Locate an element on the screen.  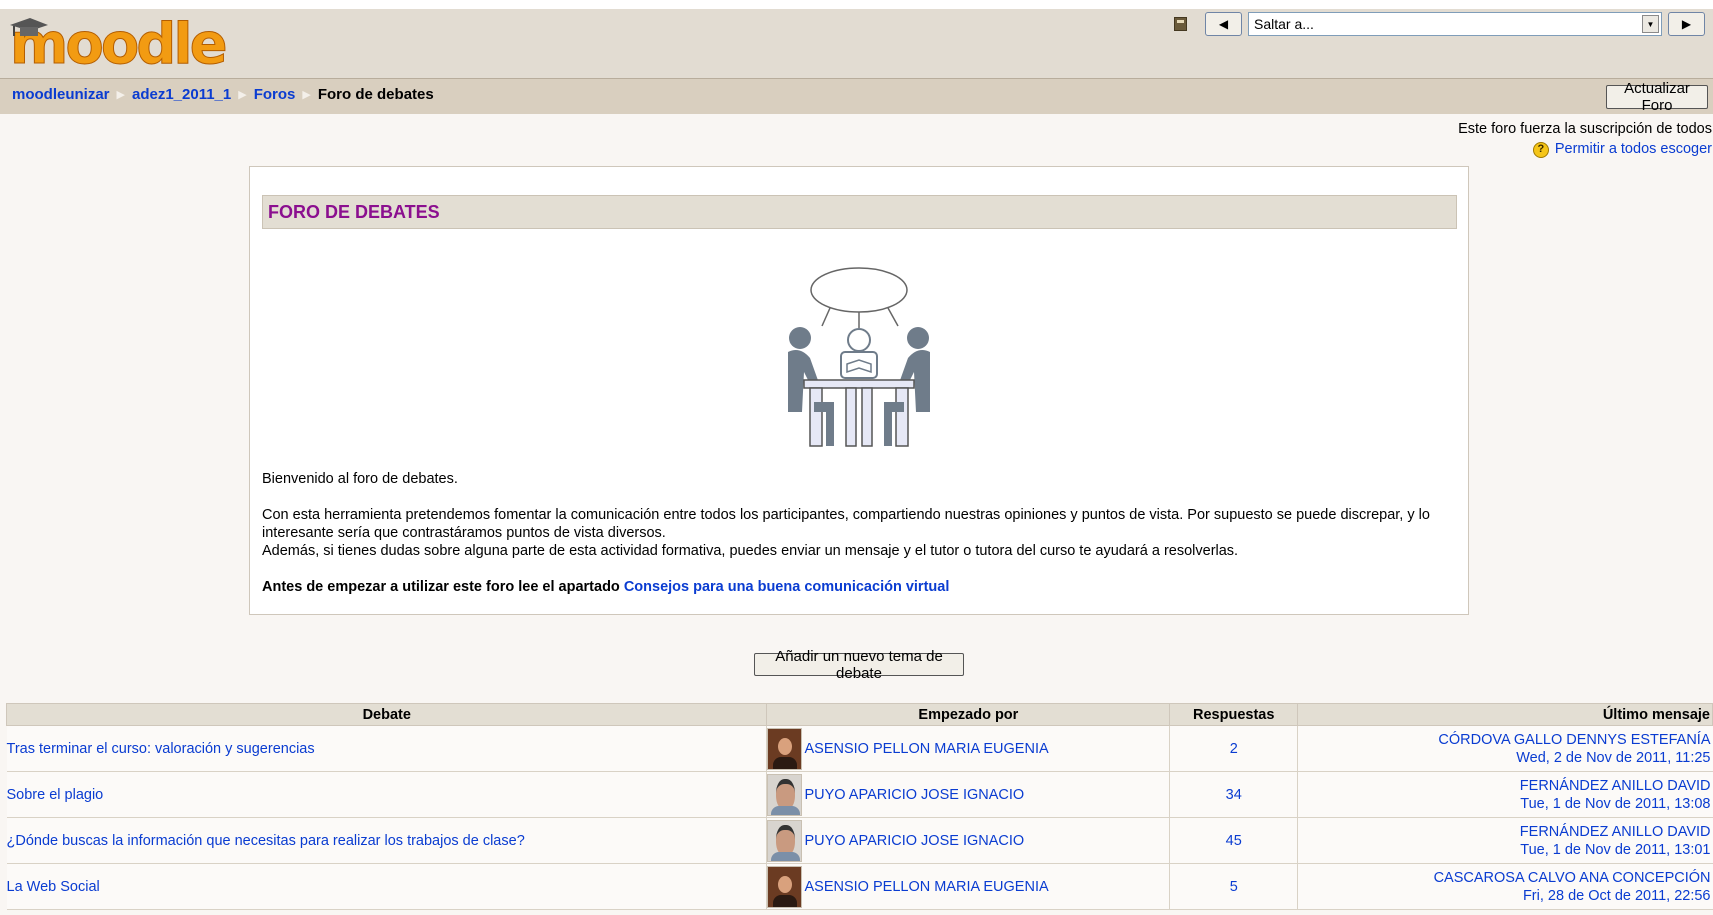
replies-count-link: 5 is located at coordinates (1234, 887).